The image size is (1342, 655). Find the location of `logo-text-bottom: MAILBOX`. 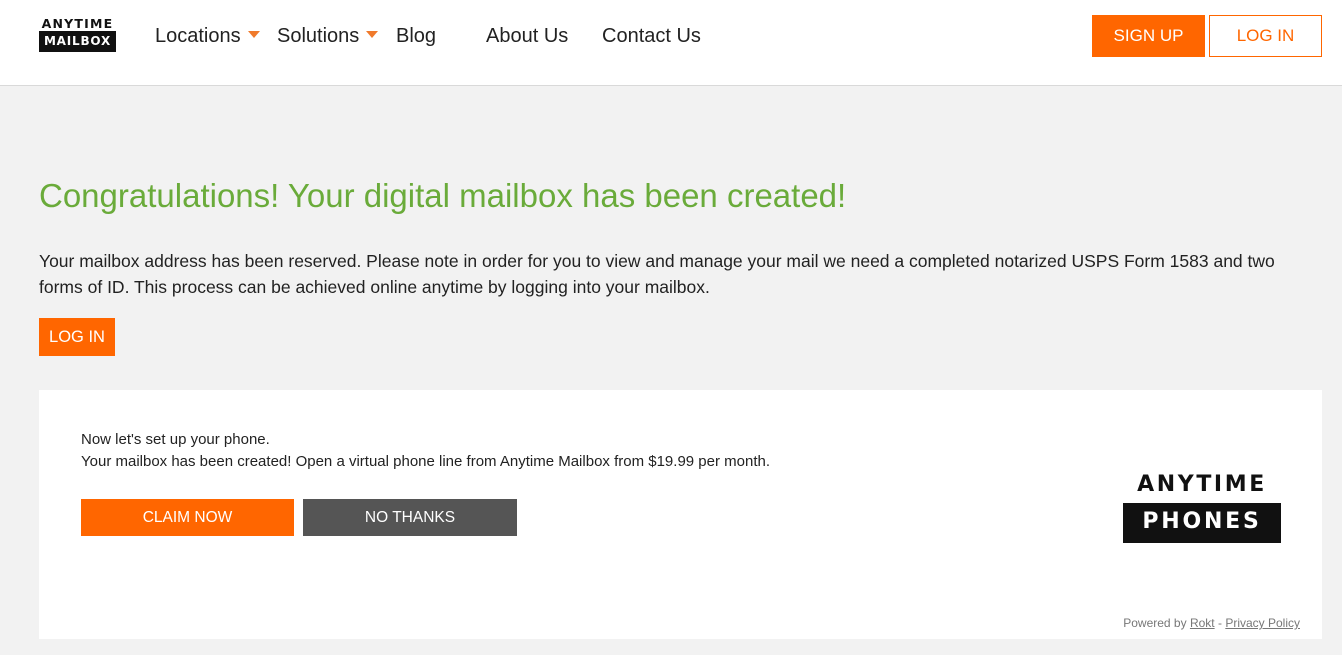

logo-text-bottom: MAILBOX is located at coordinates (77, 41).